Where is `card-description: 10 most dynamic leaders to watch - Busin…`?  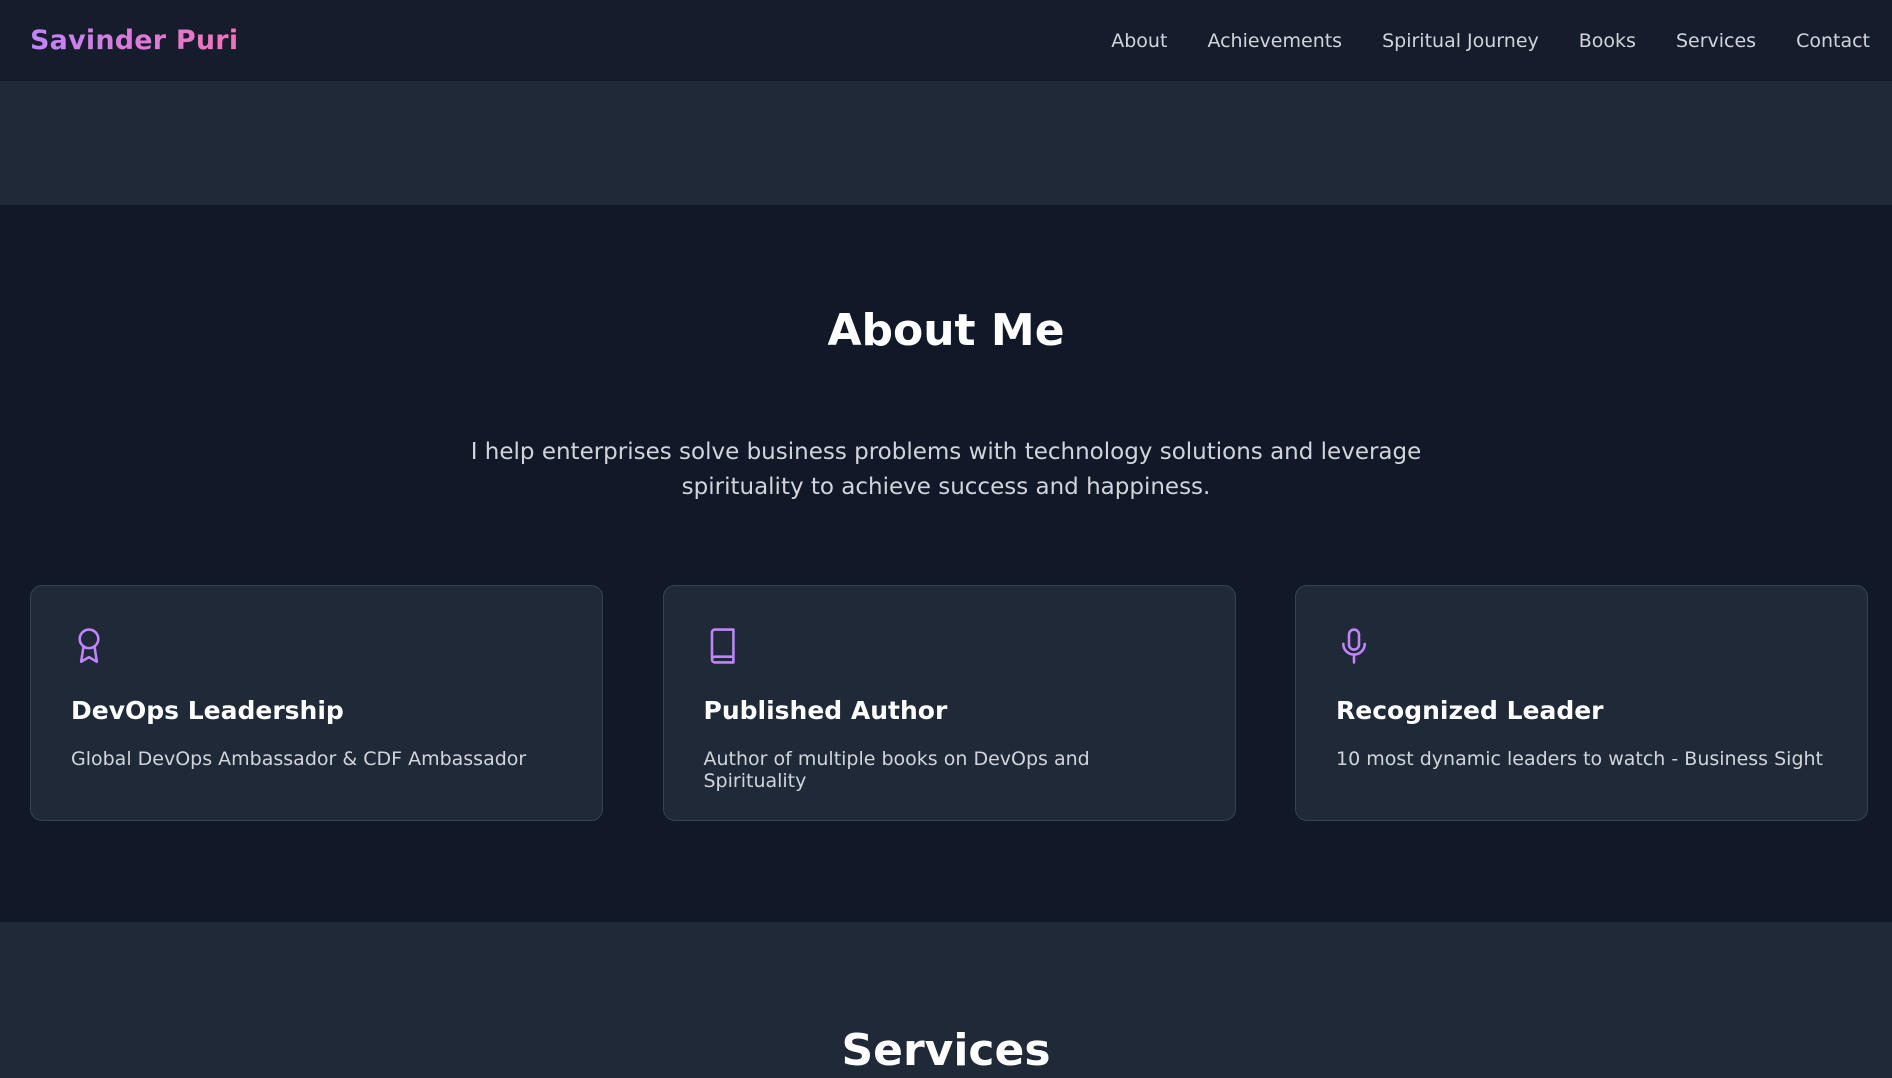 card-description: 10 most dynamic leaders to watch - Busin… is located at coordinates (1579, 759).